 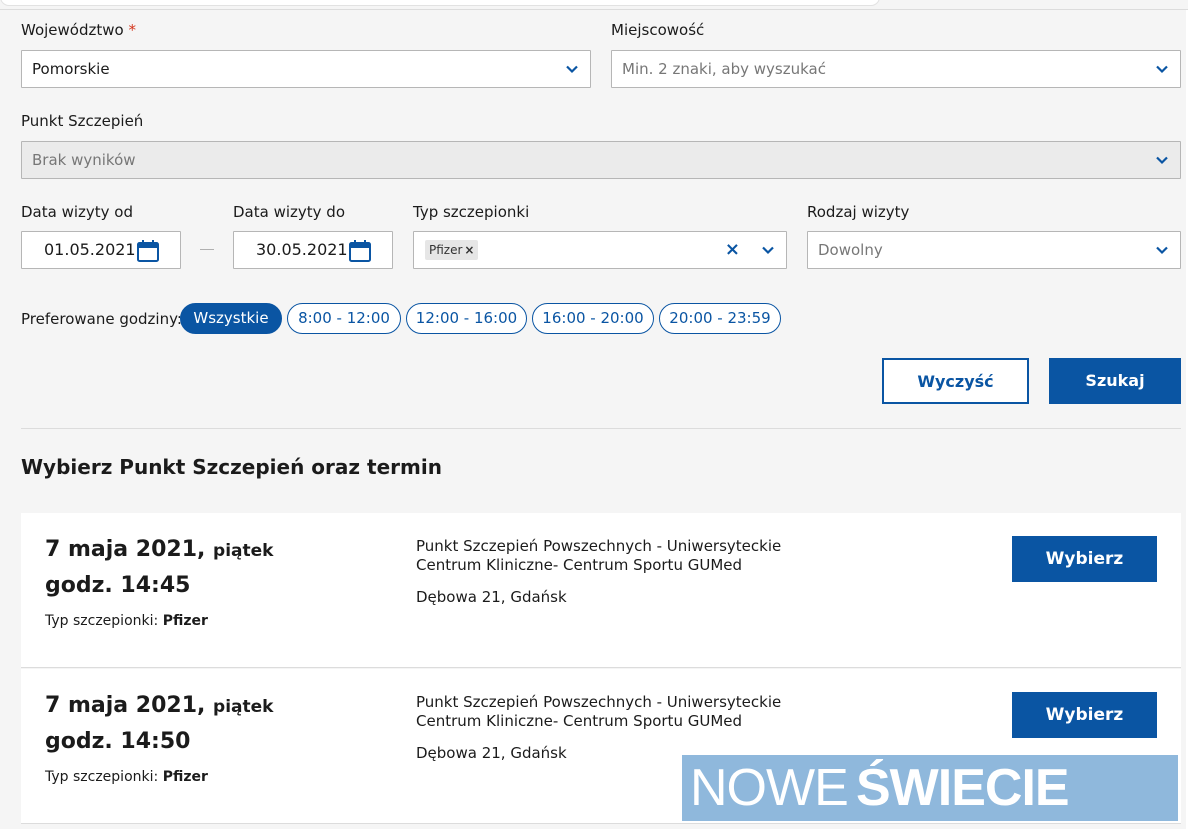 I want to click on data-do-value: 30.05.2021, so click(x=302, y=249).